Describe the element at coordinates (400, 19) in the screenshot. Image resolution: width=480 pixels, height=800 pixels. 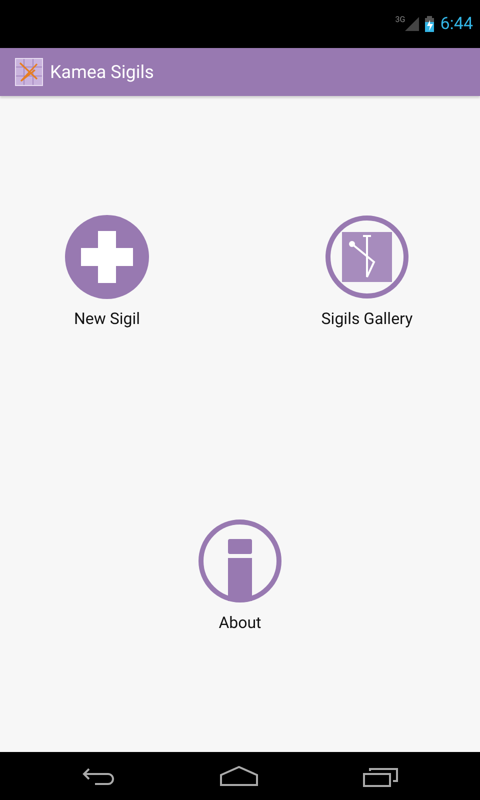
I see `network-type: 3G` at that location.